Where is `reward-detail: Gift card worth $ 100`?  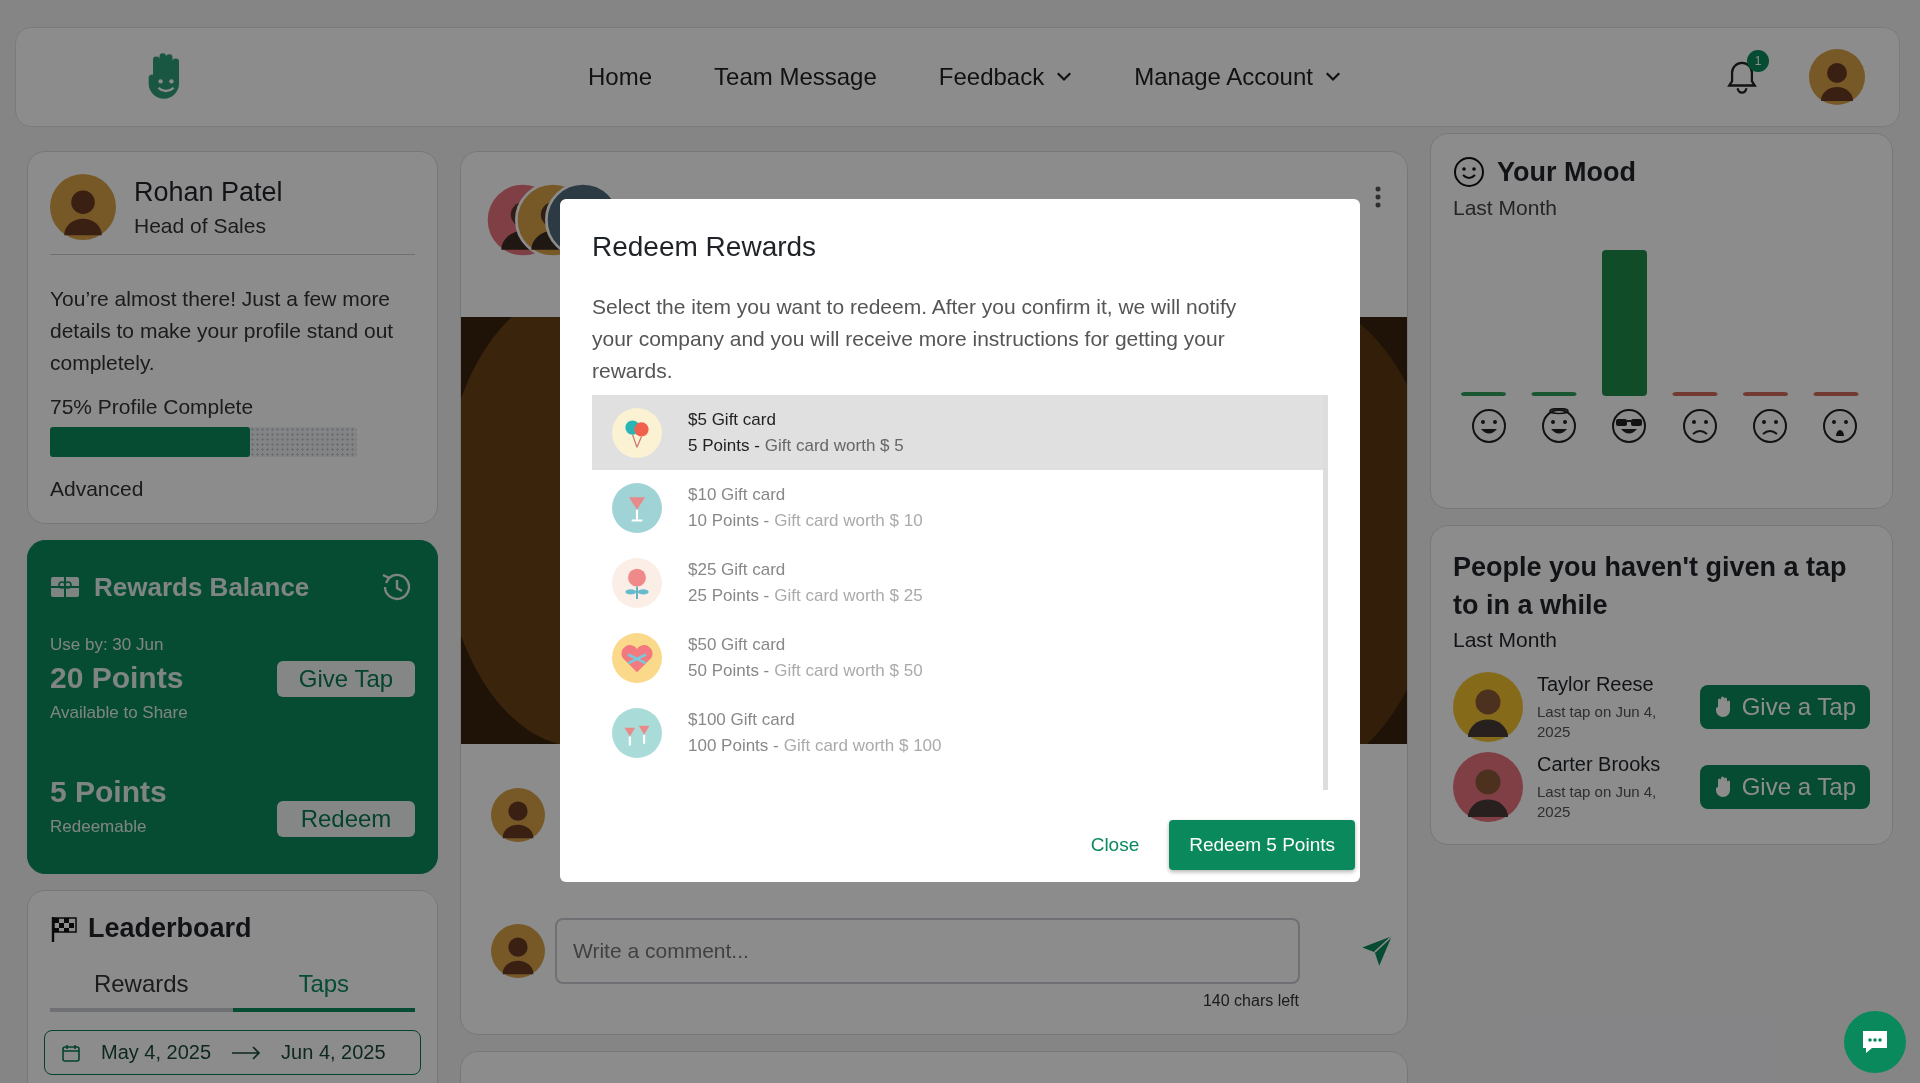 reward-detail: Gift card worth $ 100 is located at coordinates (862, 745).